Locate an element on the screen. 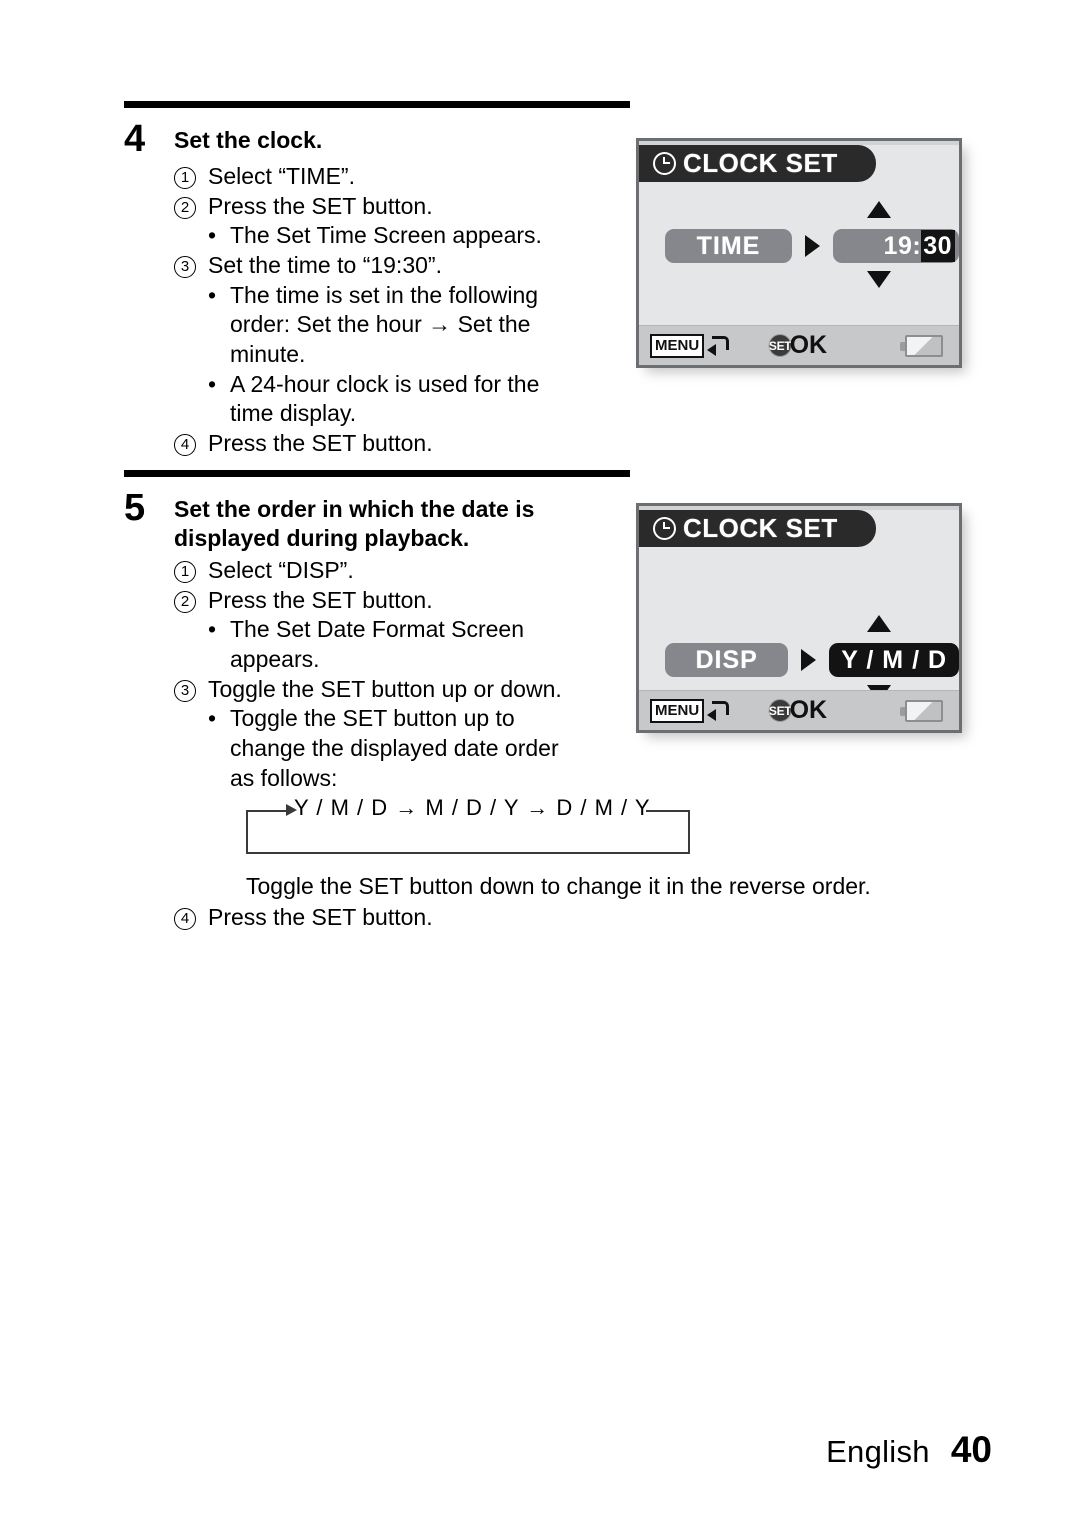 The image size is (1080, 1526). substep-item: 1 Select “DISP”. is located at coordinates (409, 571).